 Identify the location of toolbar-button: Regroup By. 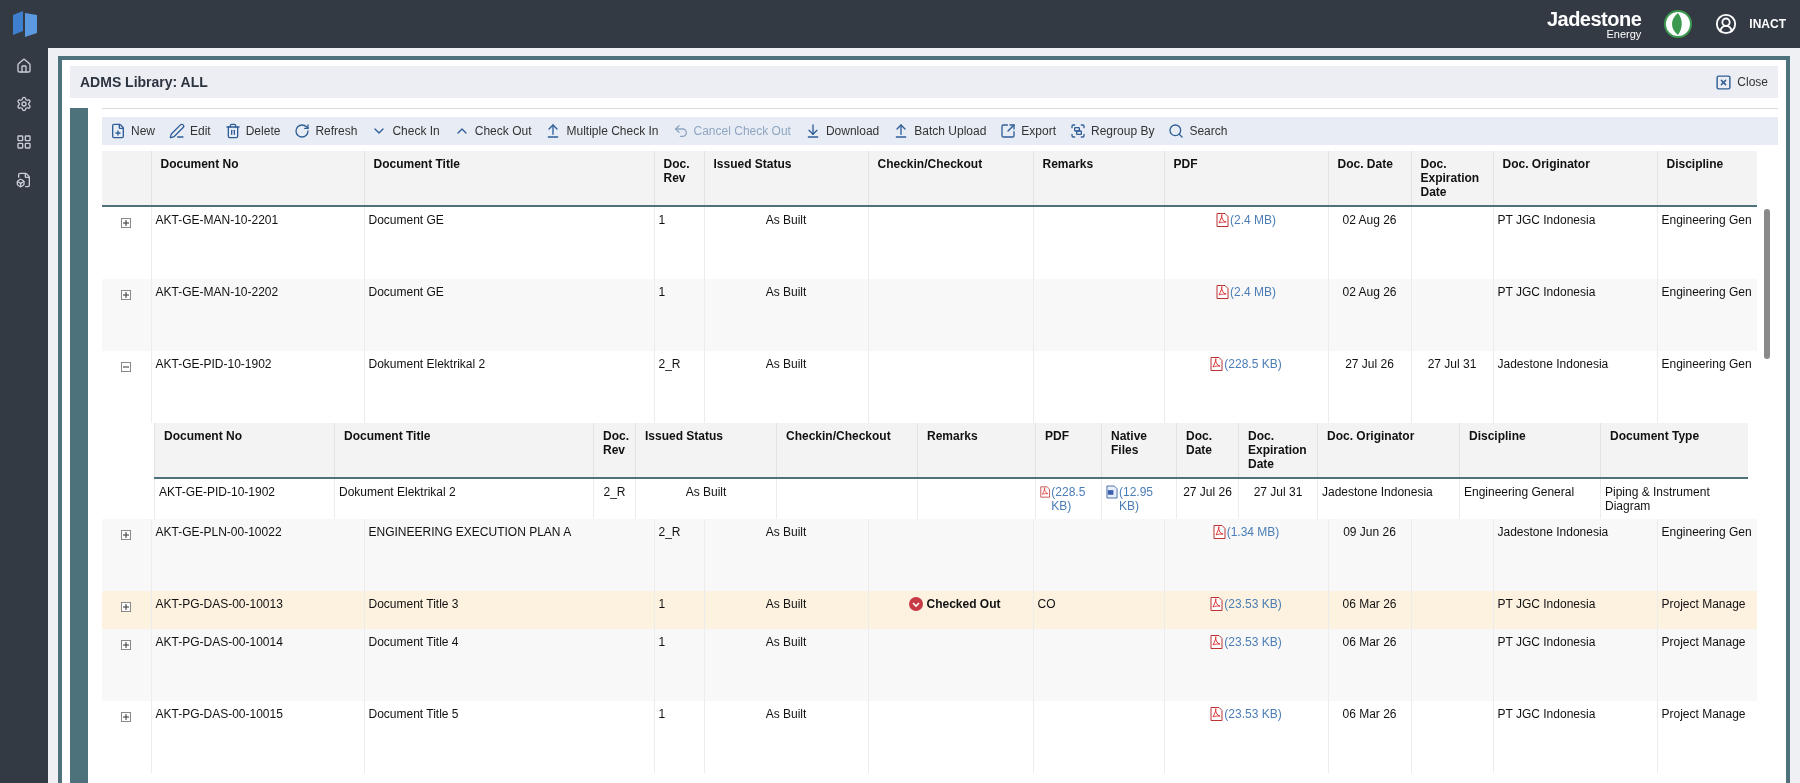
(1112, 131).